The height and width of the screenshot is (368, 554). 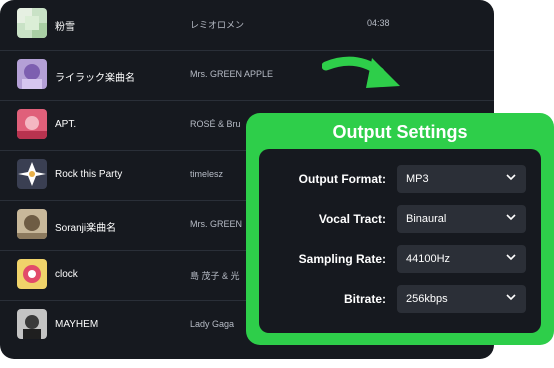 I want to click on output-format-label: Output Format:, so click(x=342, y=179).